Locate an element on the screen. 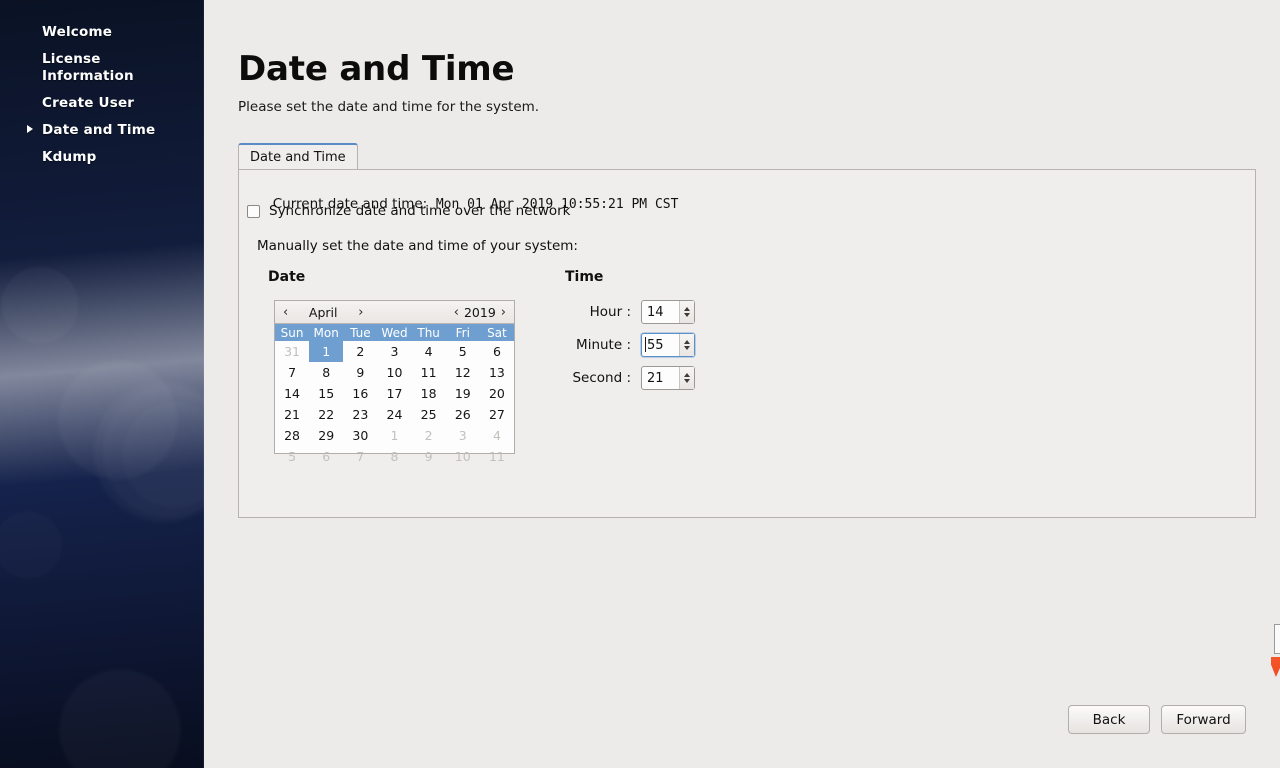  sidebar-item-label: Date and Time is located at coordinates (99, 130).